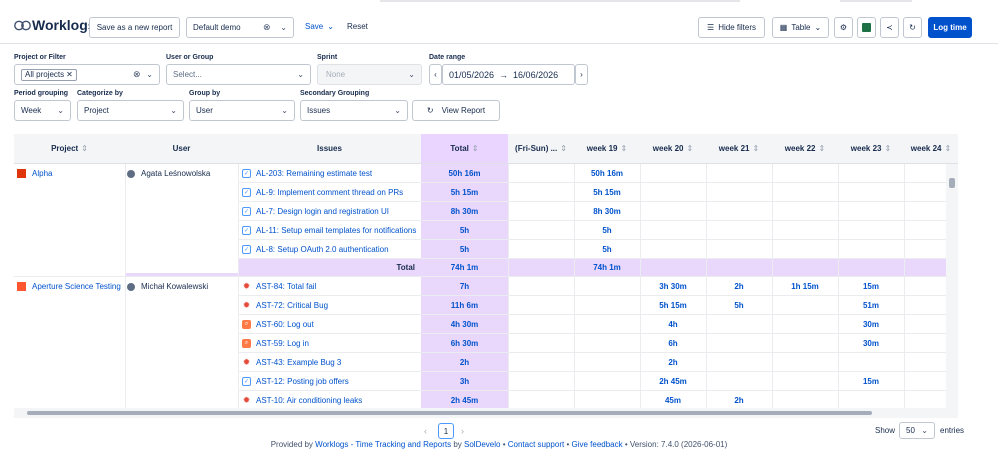 The width and height of the screenshot is (998, 449). I want to click on horizontal-scrollbar, so click(486, 413).